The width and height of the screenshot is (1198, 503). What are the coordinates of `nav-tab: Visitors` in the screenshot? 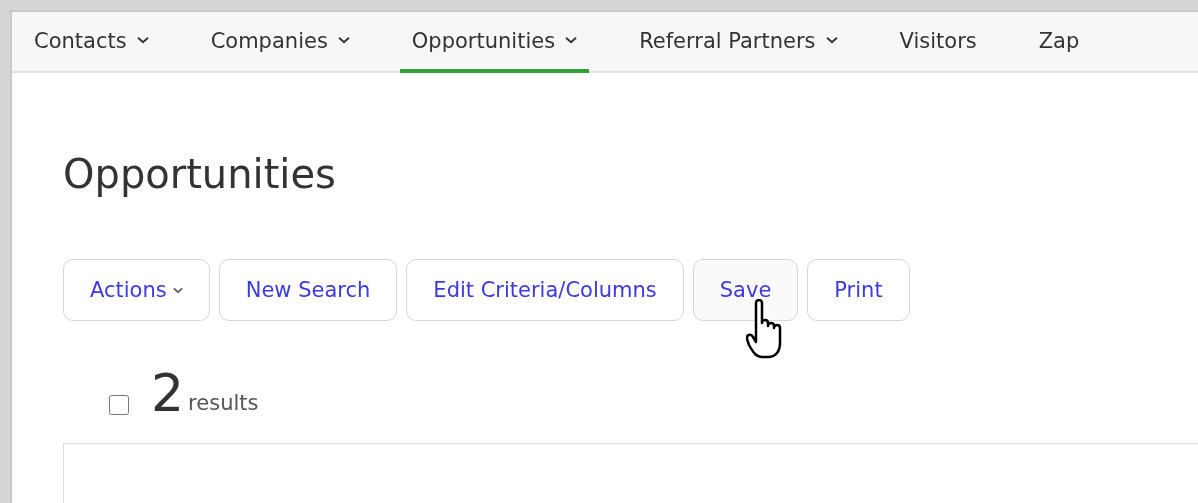 It's located at (938, 42).